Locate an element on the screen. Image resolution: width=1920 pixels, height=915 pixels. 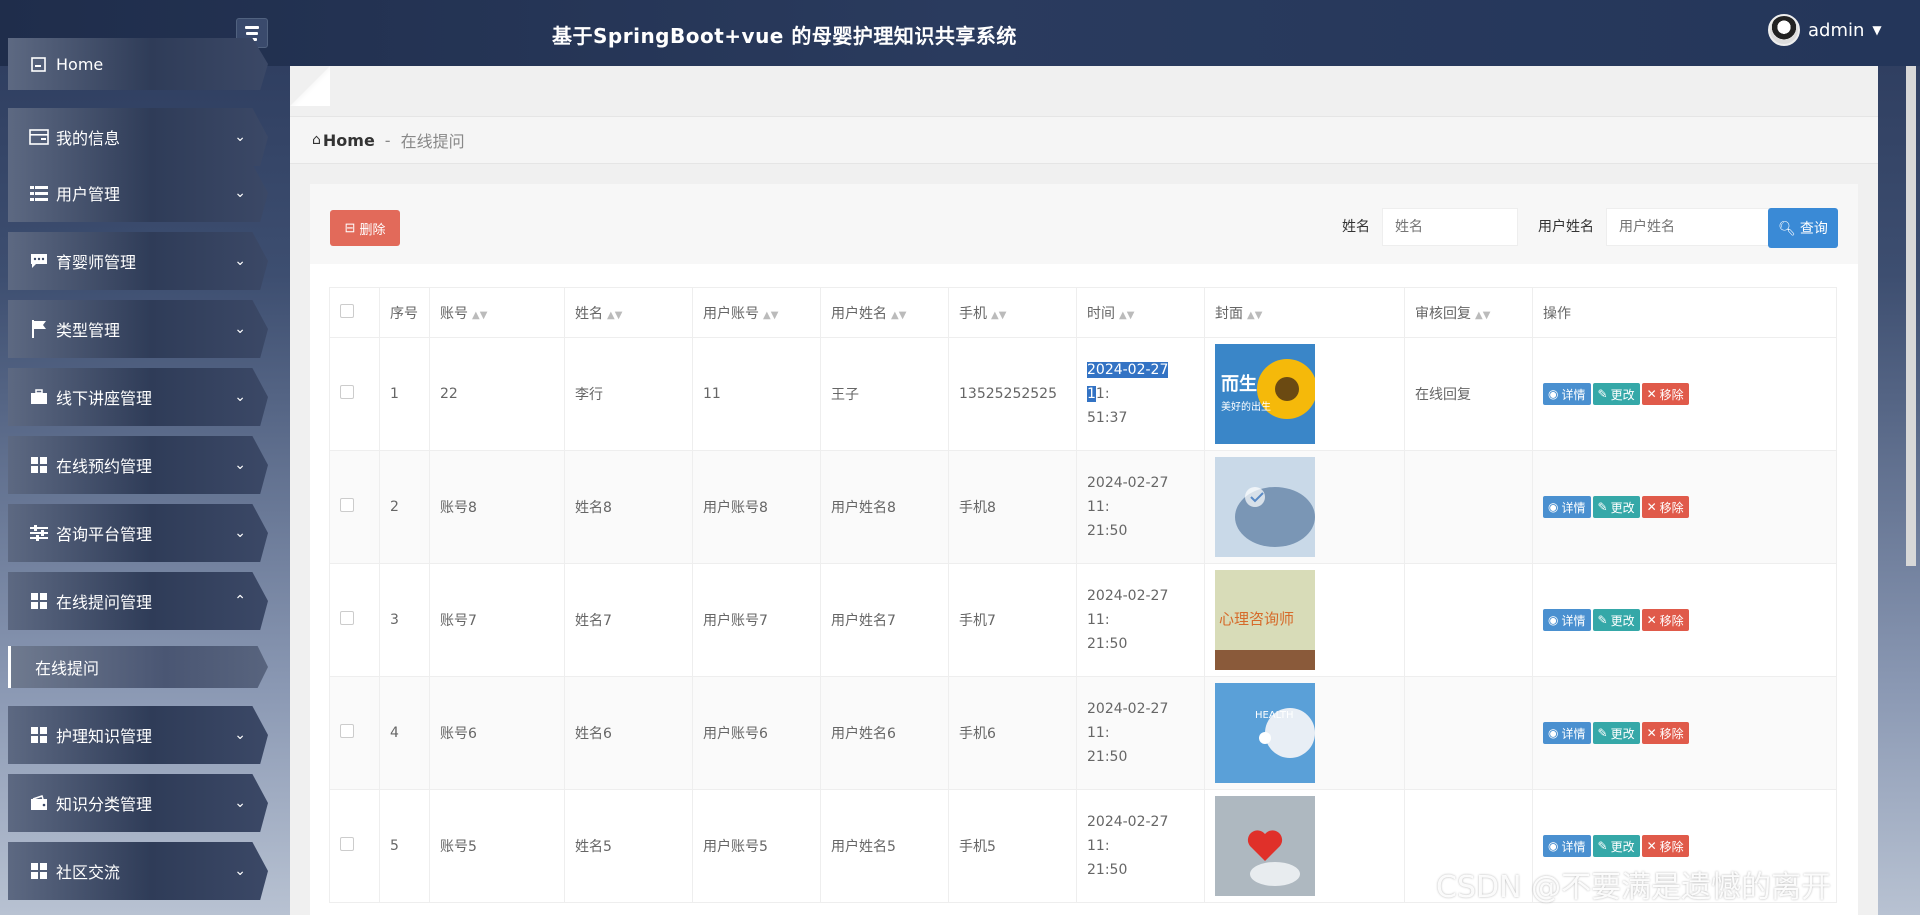
cell-cover: 心理咨询师 is located at coordinates (1304, 620).